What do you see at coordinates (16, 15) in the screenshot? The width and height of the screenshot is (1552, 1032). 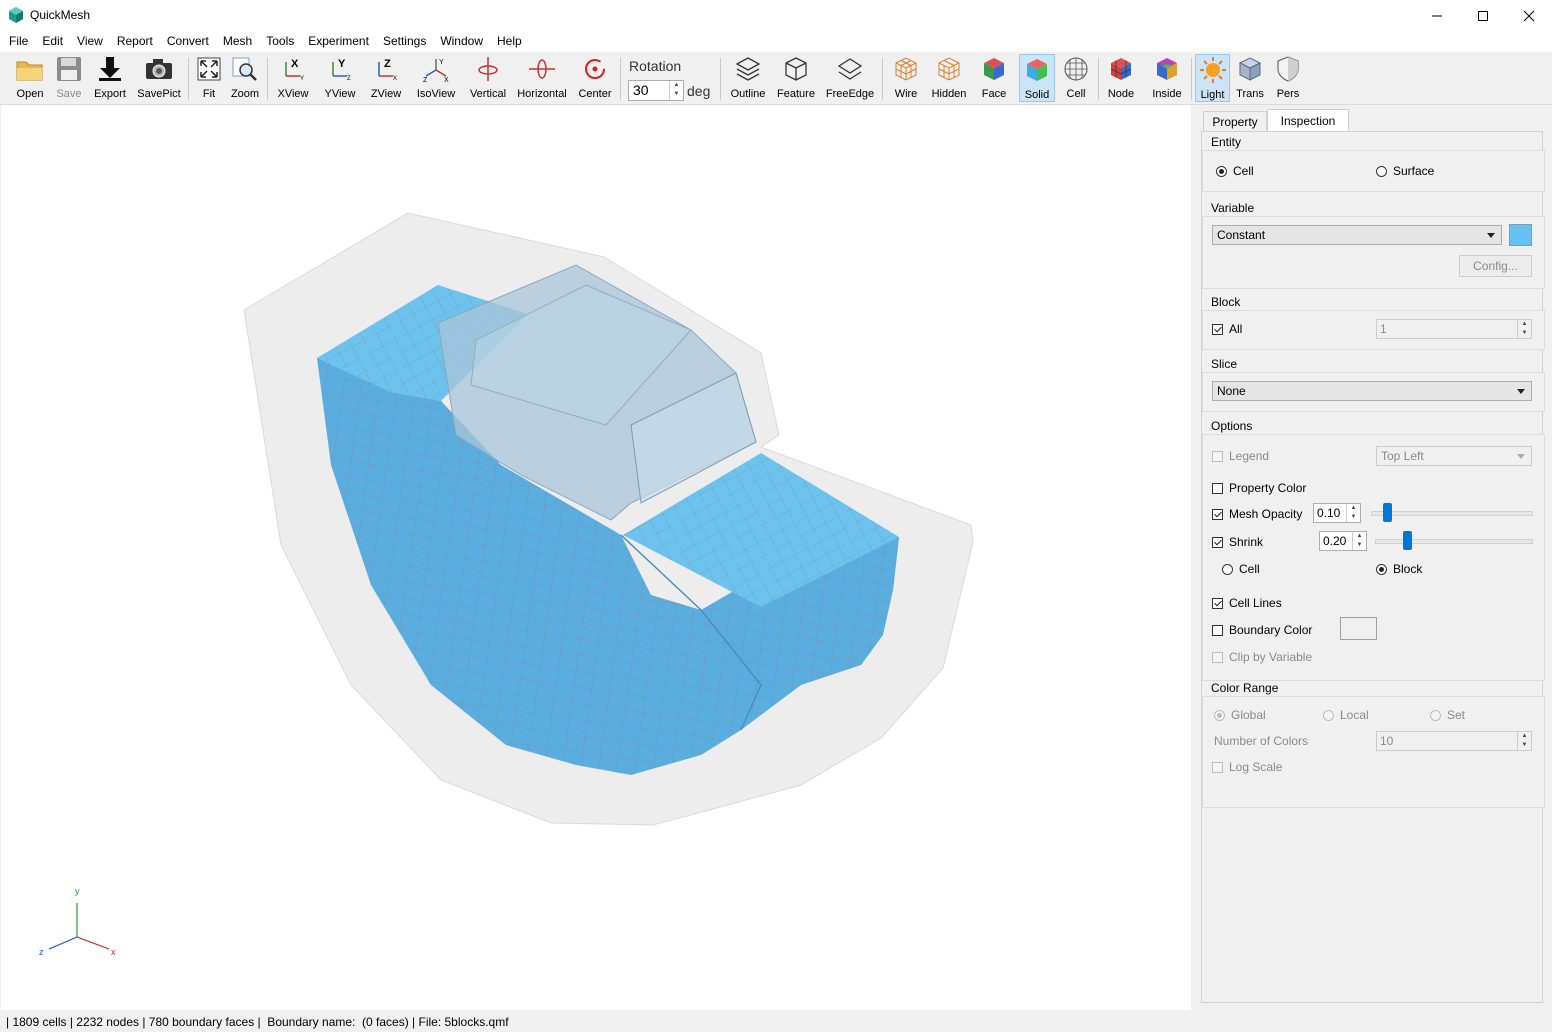 I see `app-logo-icon` at bounding box center [16, 15].